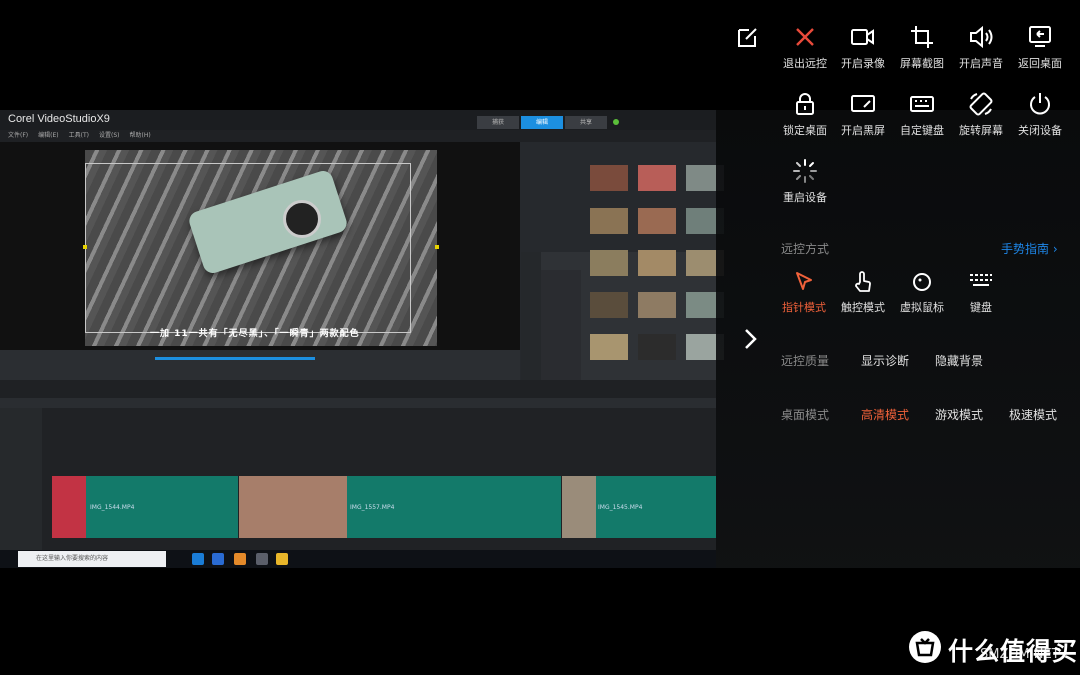 This screenshot has height=675, width=1080. I want to click on custom-keyboard-label: 自定键盘, so click(922, 130).